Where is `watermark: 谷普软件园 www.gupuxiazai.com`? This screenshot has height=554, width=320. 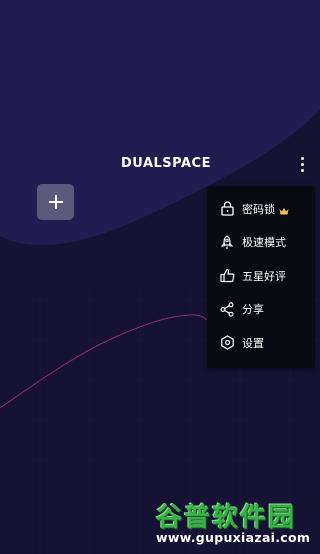
watermark: 谷普软件园 www.gupuxiazai.com is located at coordinates (235, 525).